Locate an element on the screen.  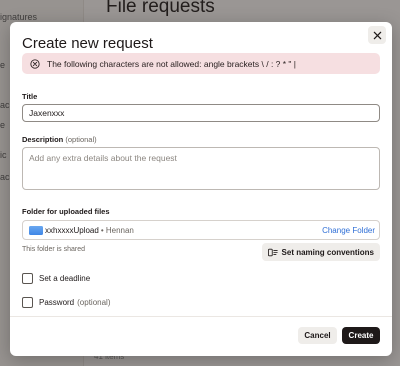
password-checkbox is located at coordinates (27, 302).